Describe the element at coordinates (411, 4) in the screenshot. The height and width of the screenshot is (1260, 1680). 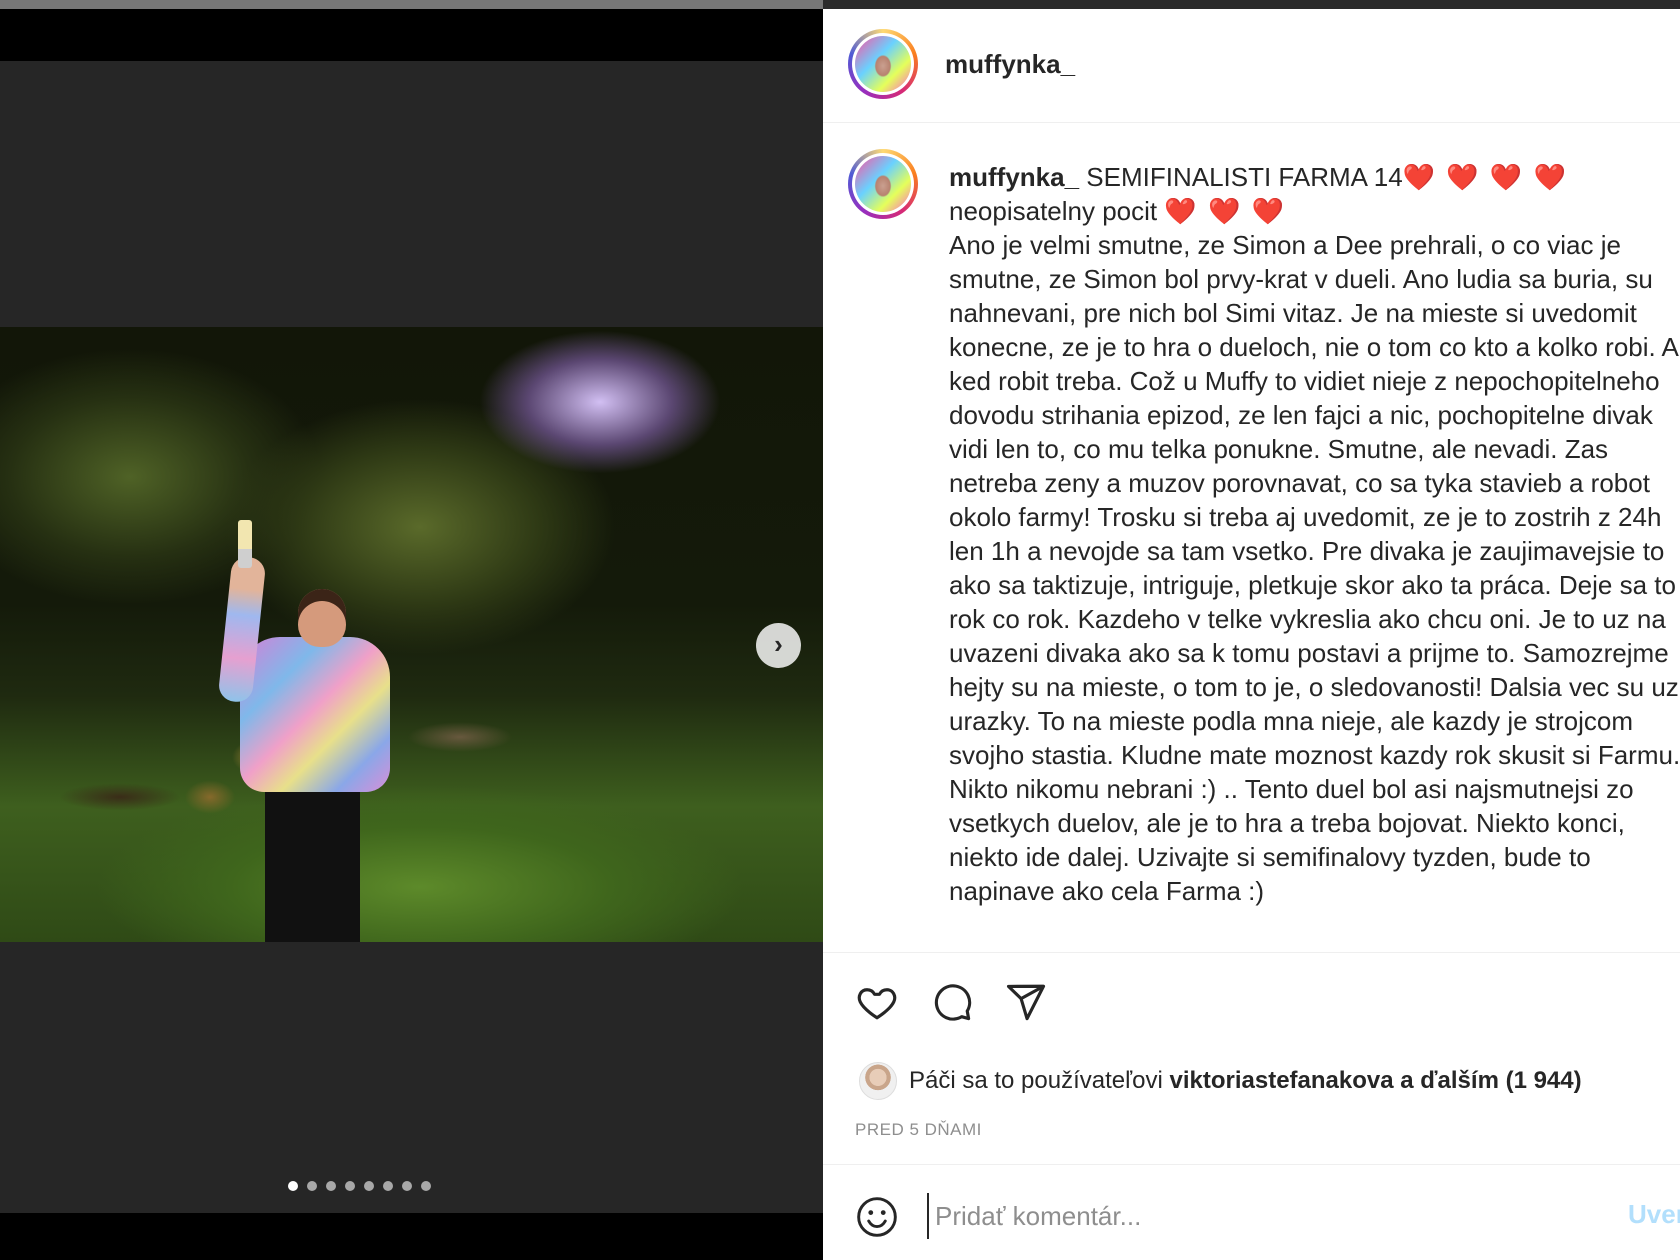
I see `window-top-strip-dim` at that location.